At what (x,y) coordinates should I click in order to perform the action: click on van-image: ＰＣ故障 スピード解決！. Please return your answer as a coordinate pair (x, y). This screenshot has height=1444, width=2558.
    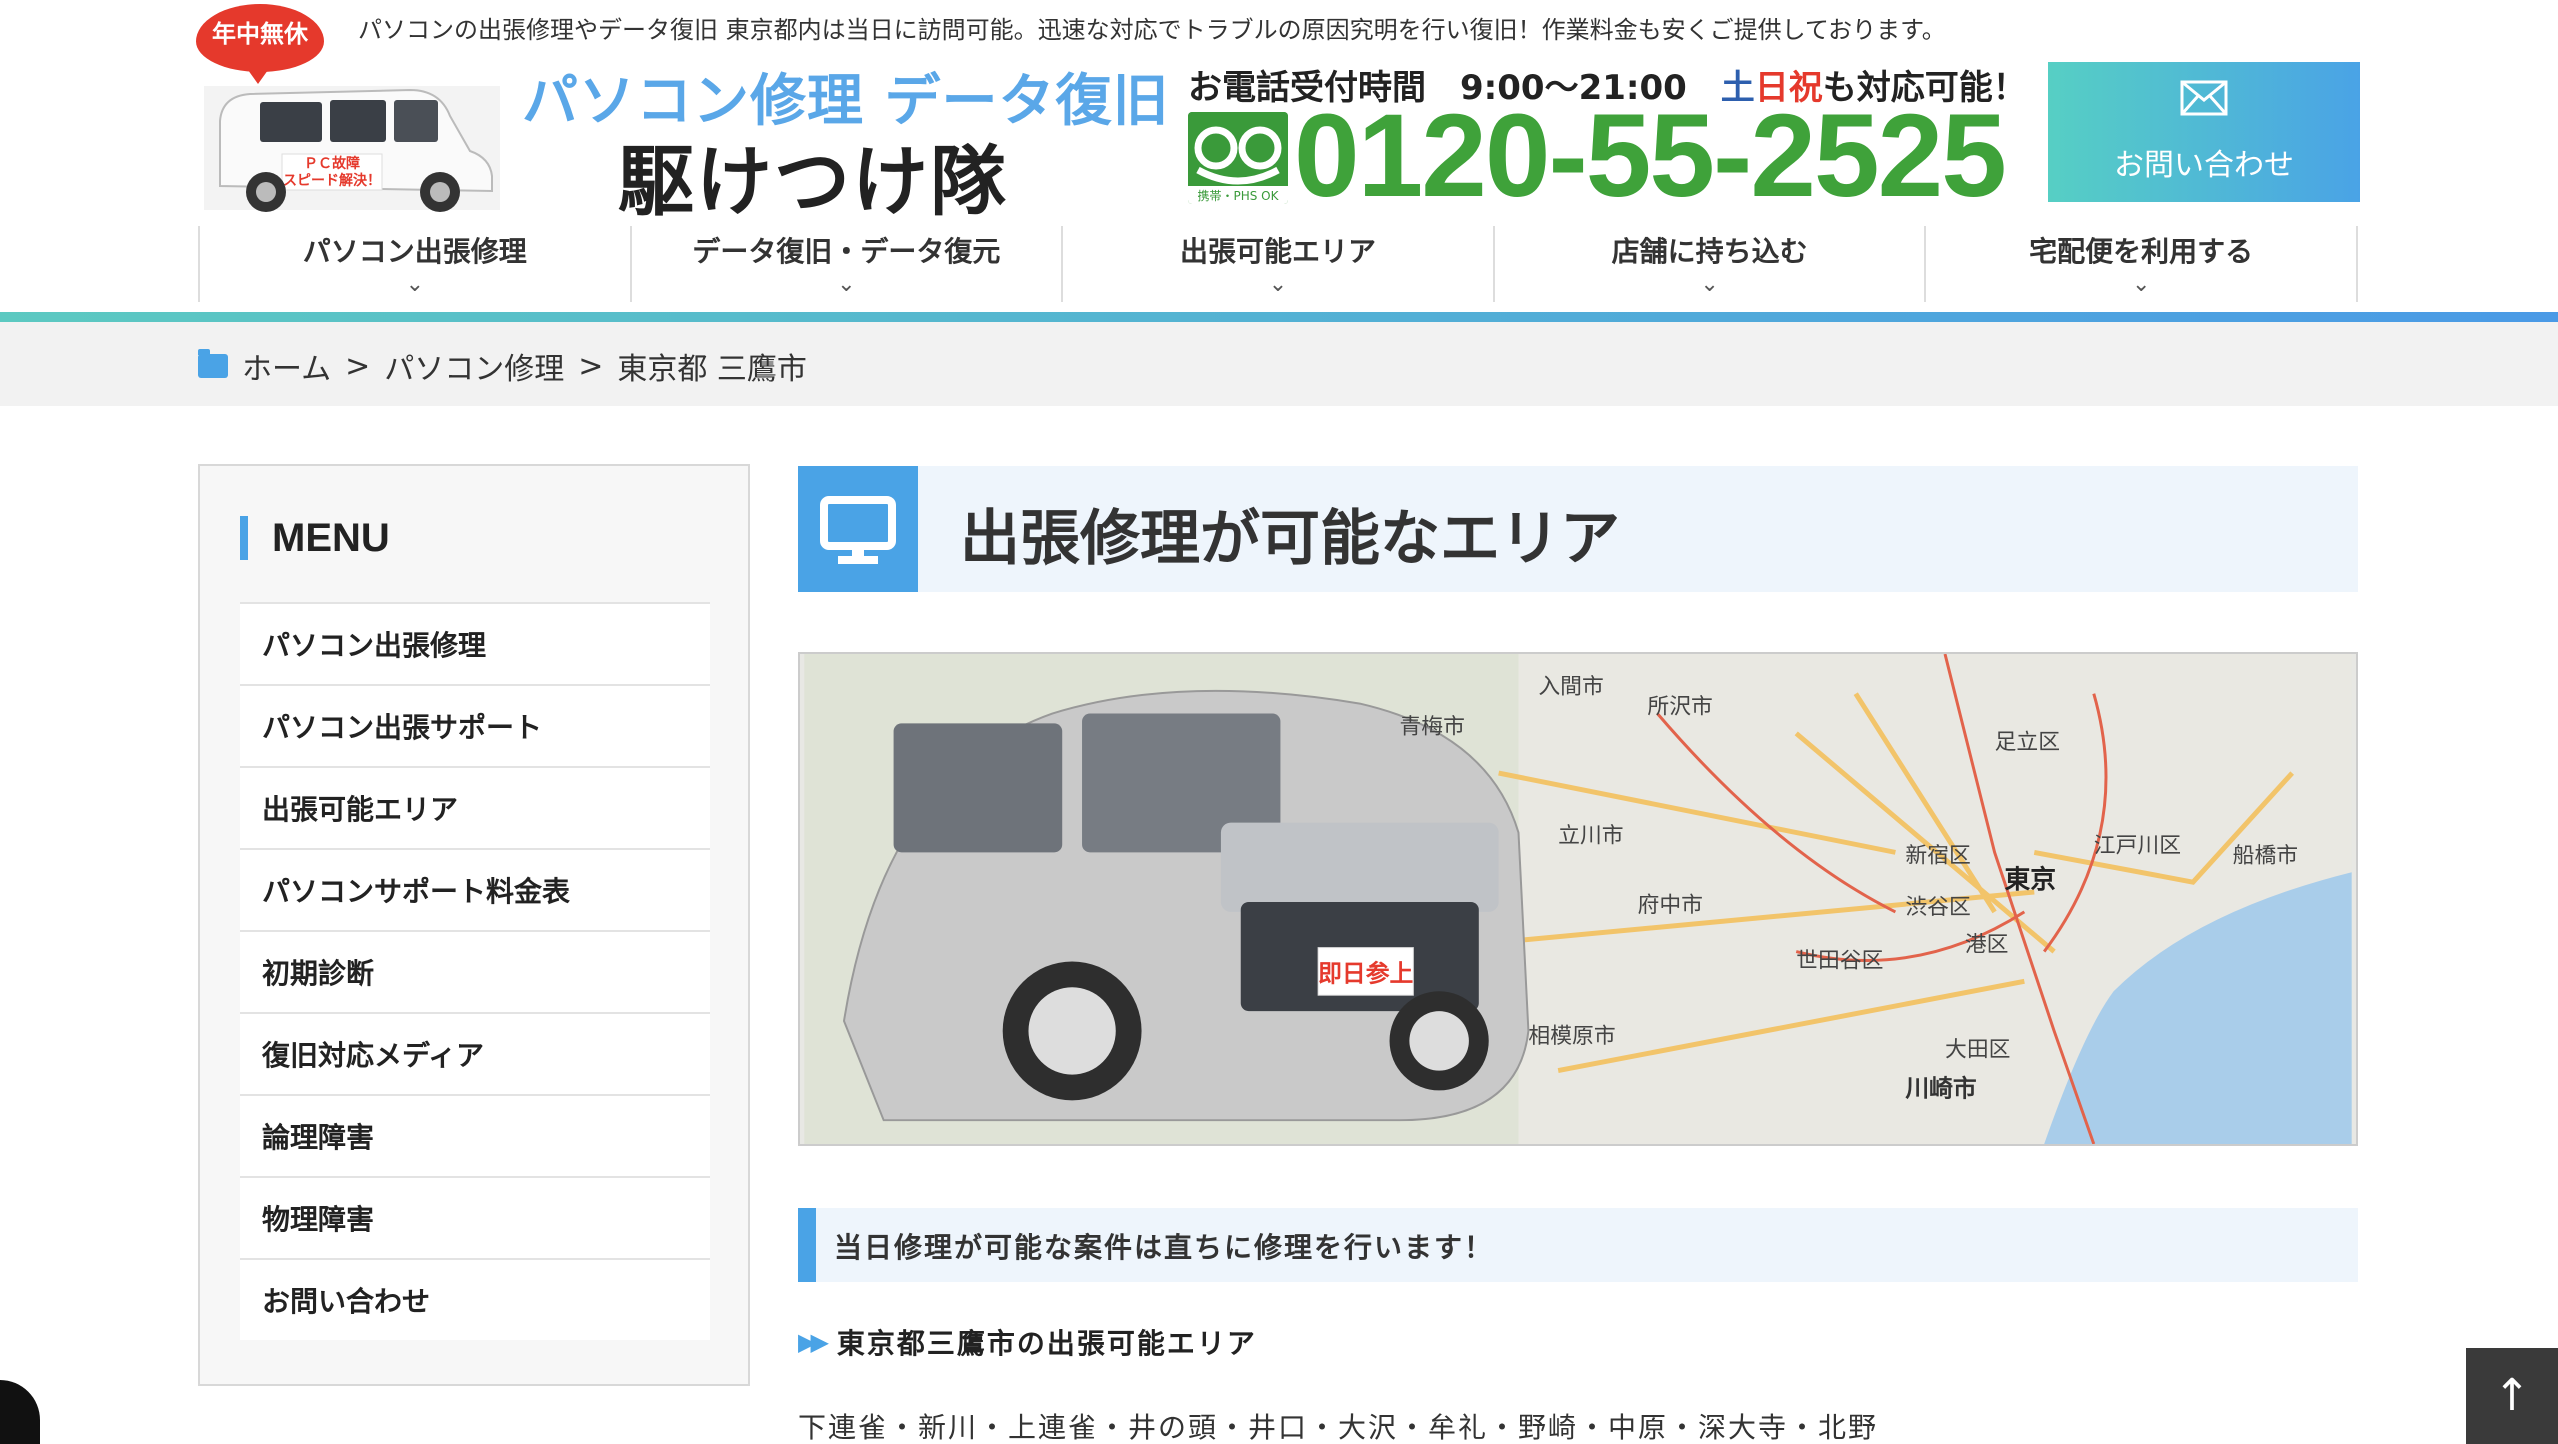
    Looking at the image, I should click on (352, 149).